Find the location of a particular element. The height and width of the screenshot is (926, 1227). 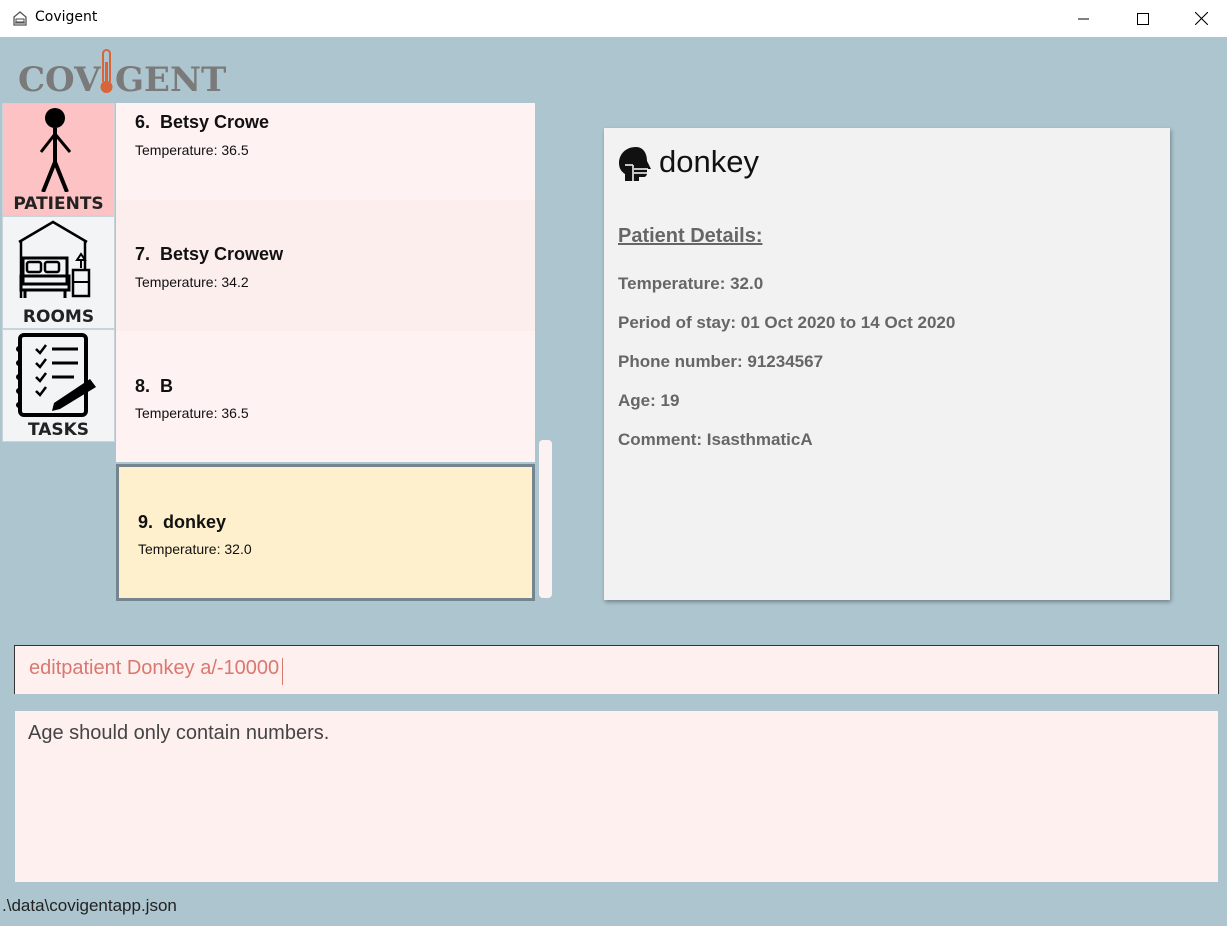

logo-text-right: GENT is located at coordinates (170, 79).